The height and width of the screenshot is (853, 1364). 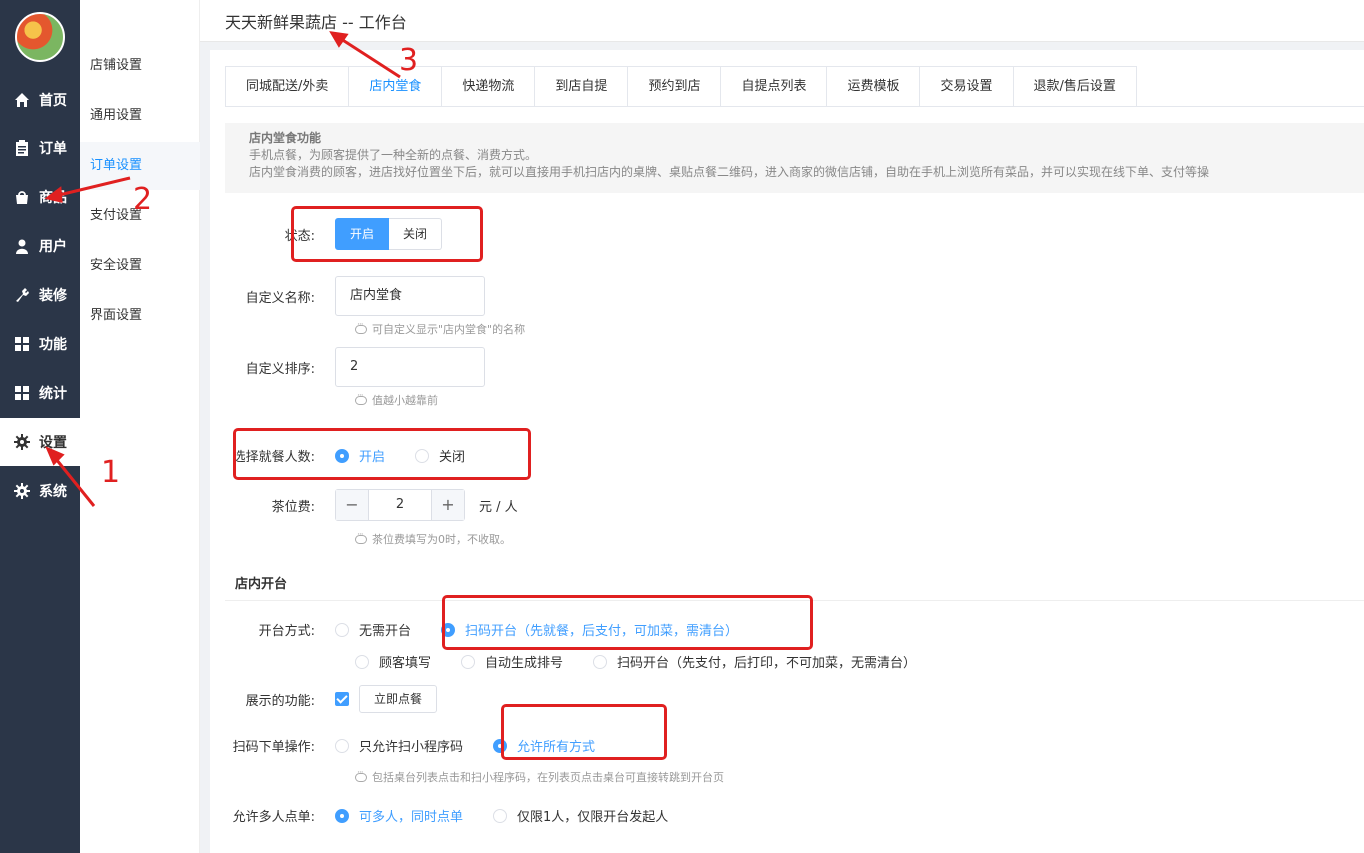 I want to click on nav-item-label: 装修, so click(x=53, y=296).